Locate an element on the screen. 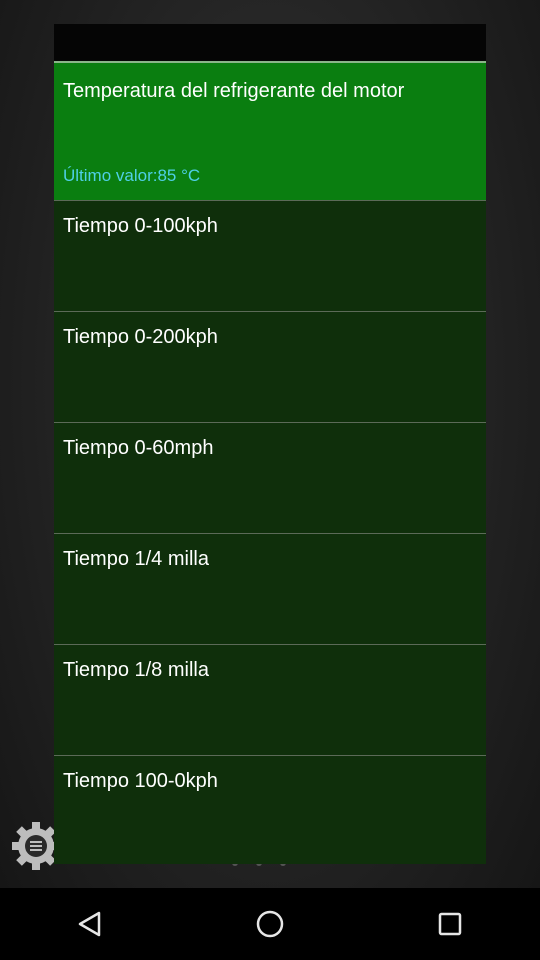  recents-button is located at coordinates (450, 924).